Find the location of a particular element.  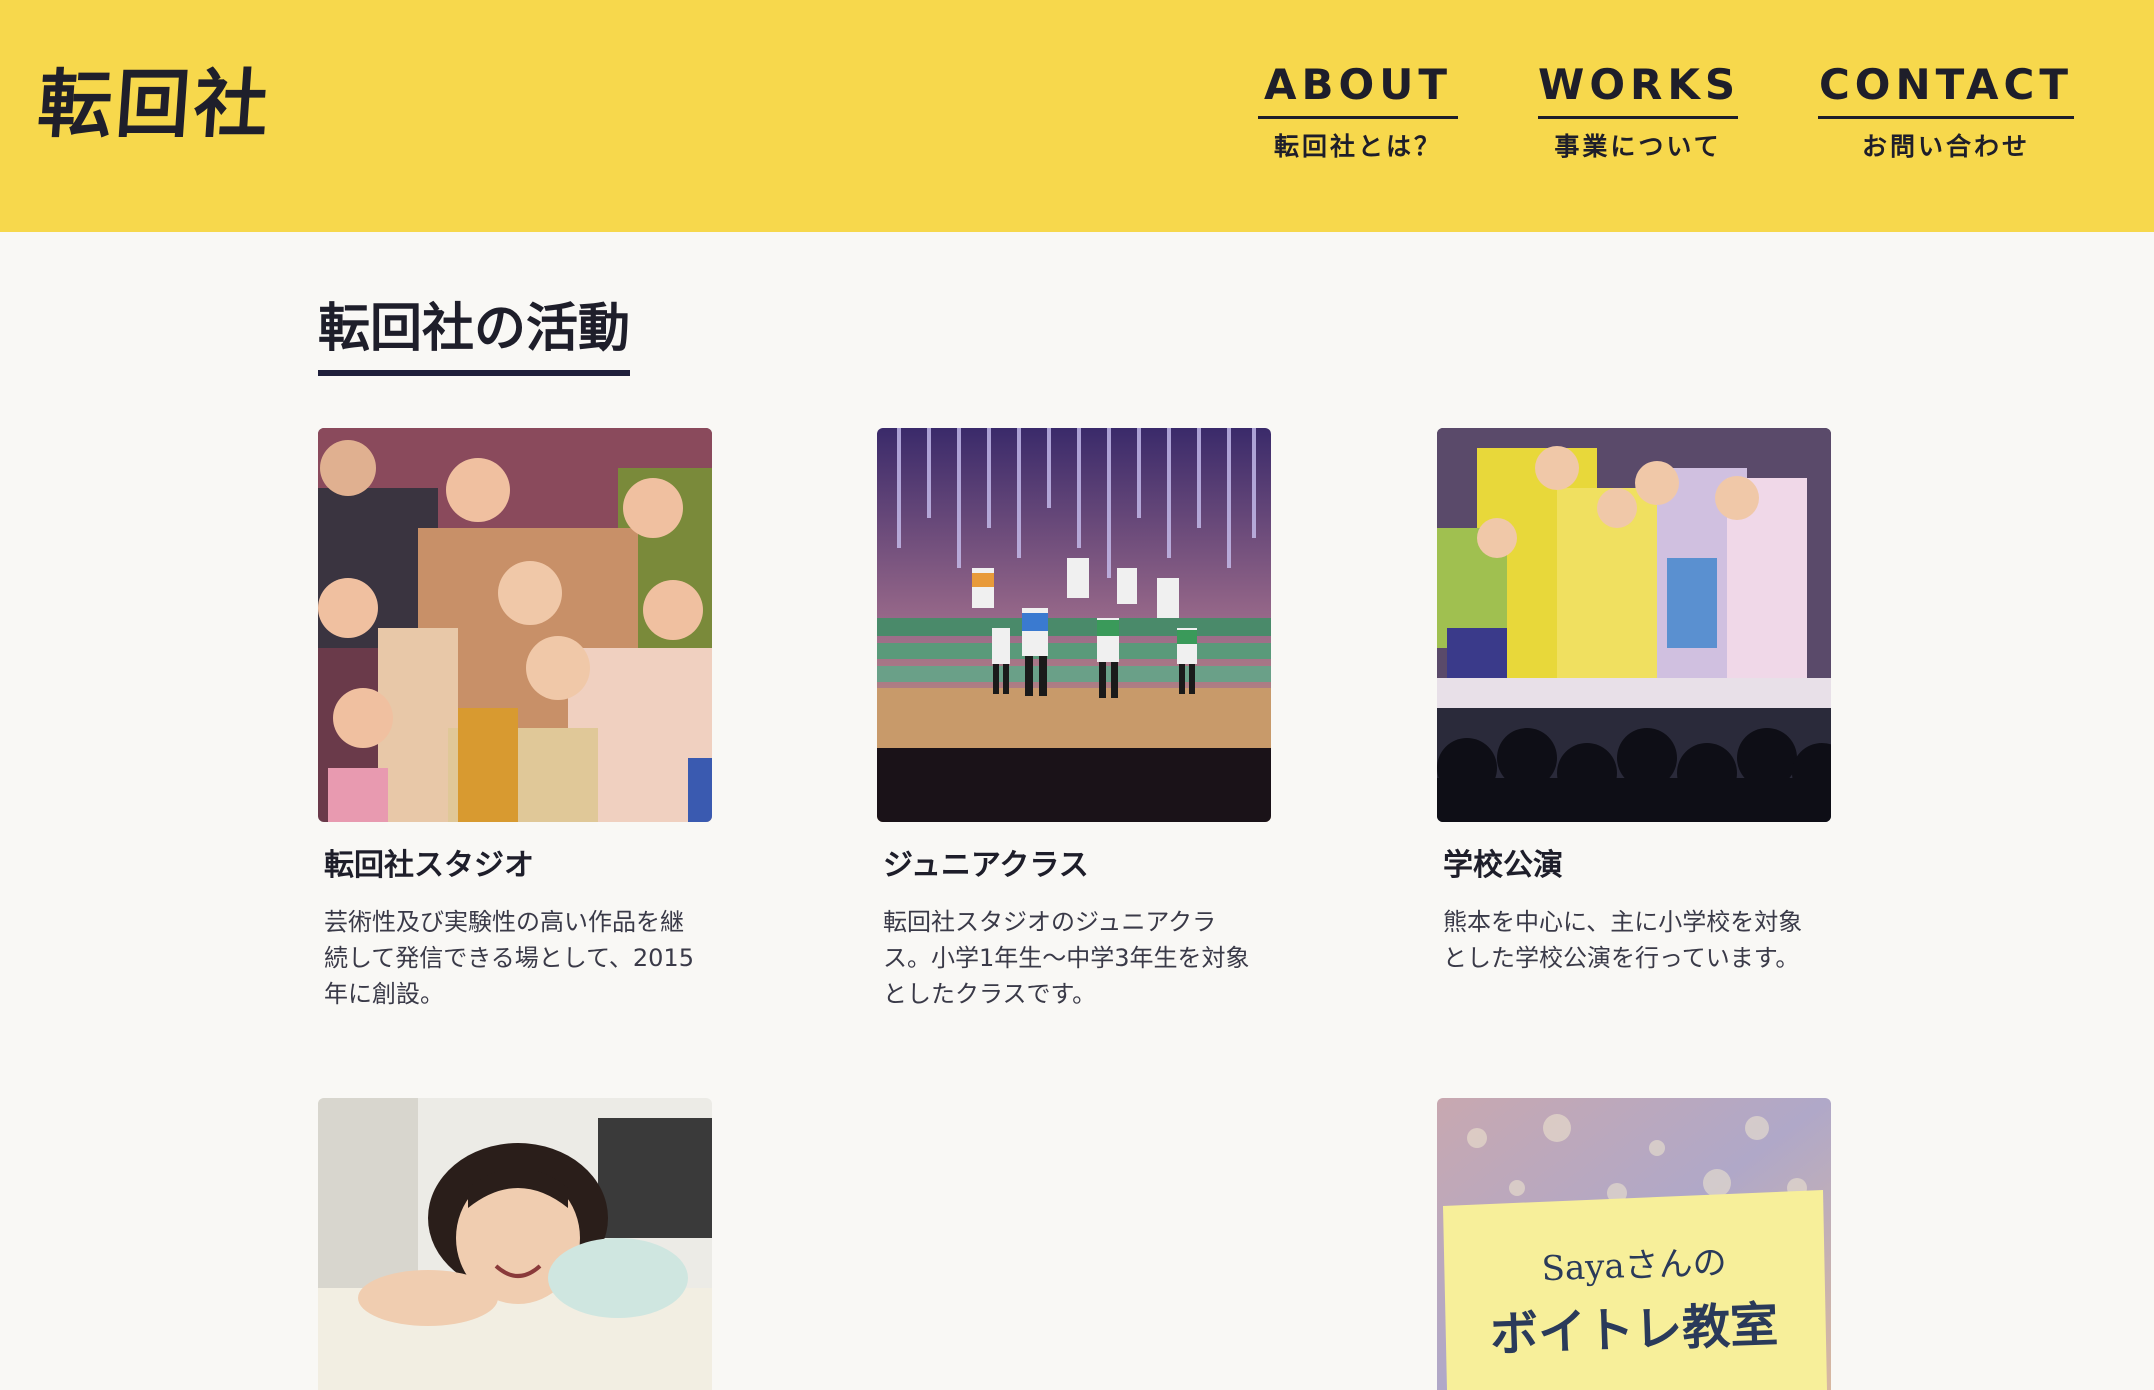

card-description: 転回社スタジオのジュニアクラス。小学1年生〜中学3年生を対象としたクラスです。 is located at coordinates (1066, 958).